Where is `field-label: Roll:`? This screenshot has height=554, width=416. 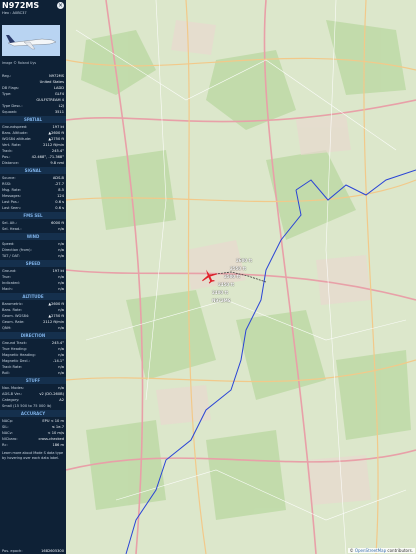
field-label: Roll: is located at coordinates (6, 373).